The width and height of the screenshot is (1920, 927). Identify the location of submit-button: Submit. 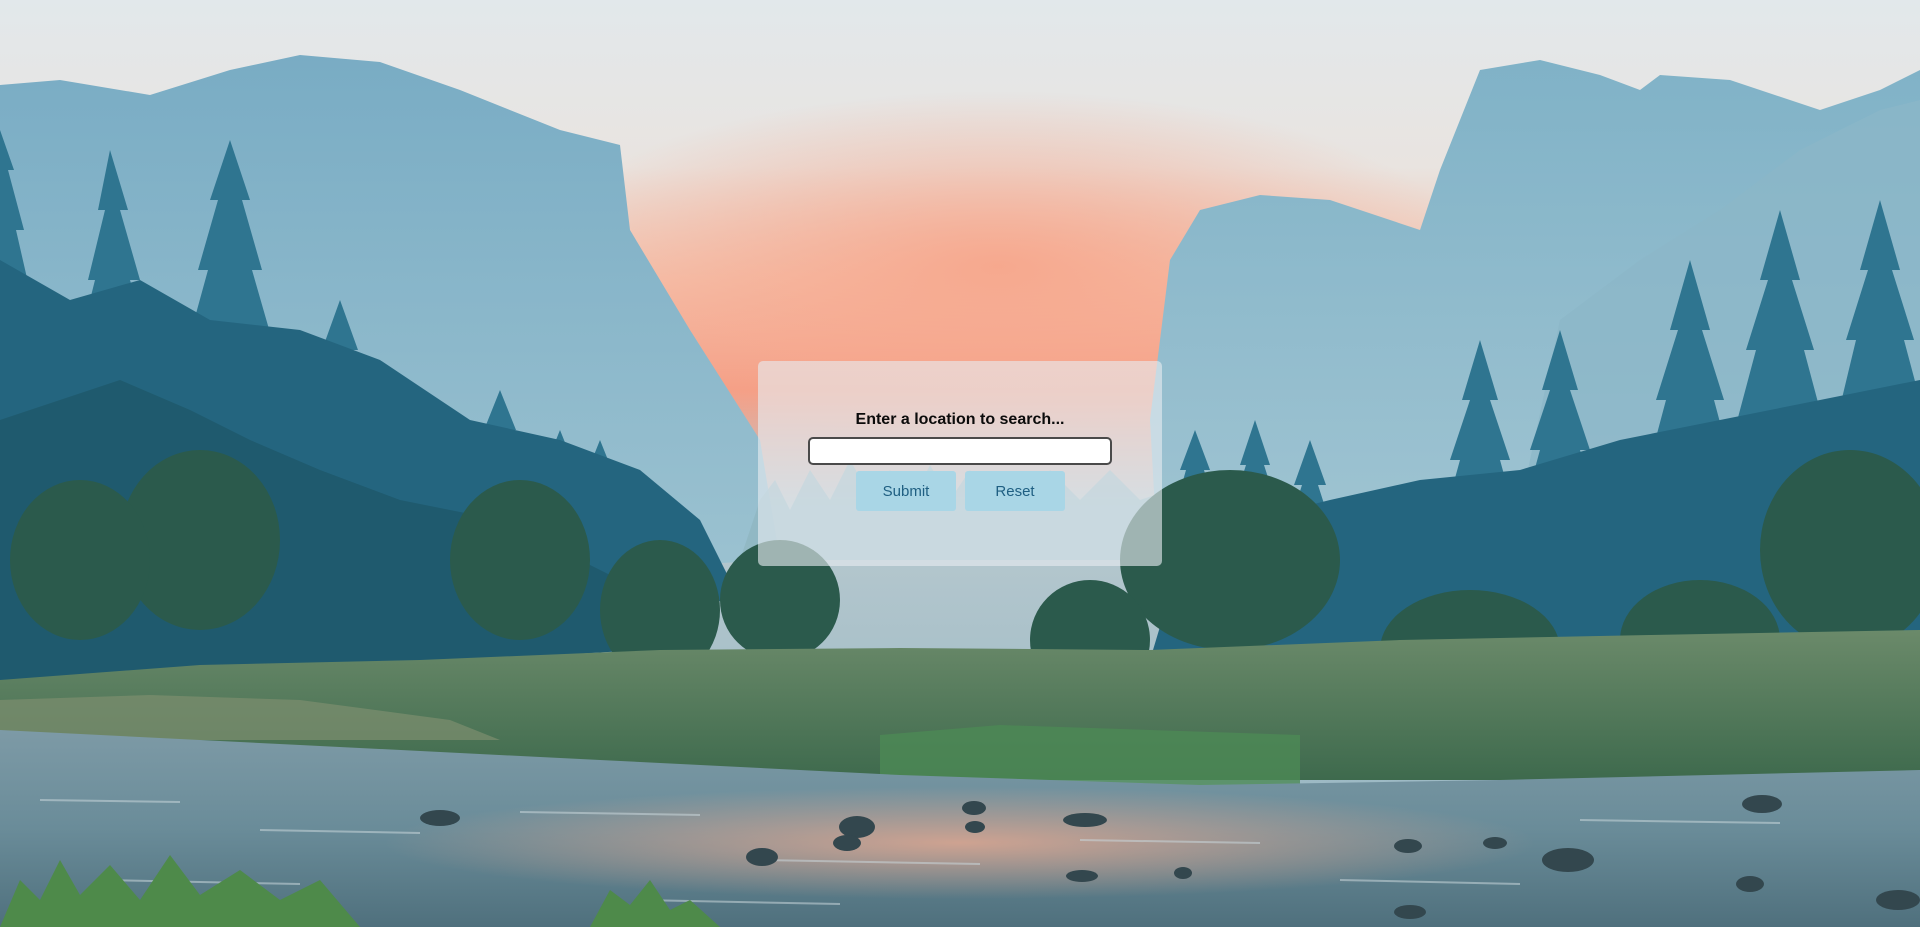
(906, 491).